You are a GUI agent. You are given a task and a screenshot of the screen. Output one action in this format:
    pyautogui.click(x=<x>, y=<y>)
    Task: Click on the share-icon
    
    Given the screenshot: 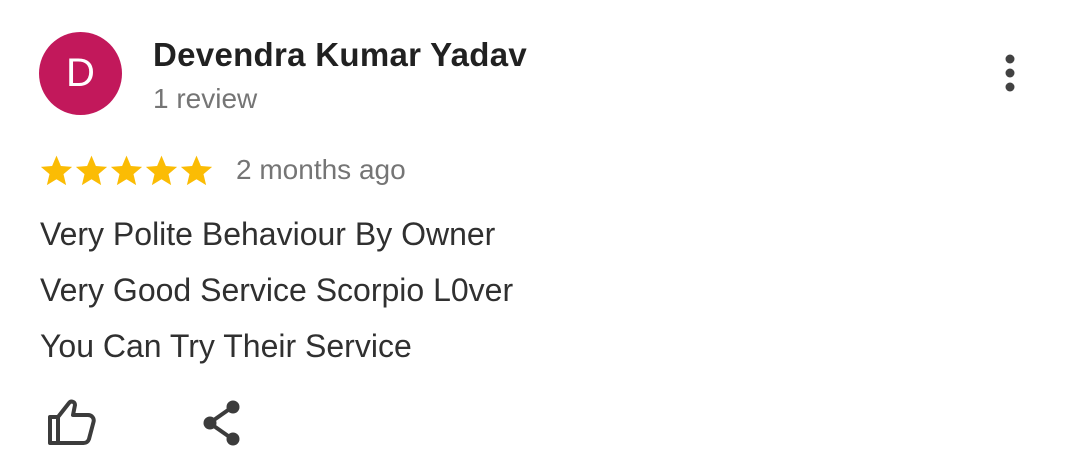 What is the action you would take?
    pyautogui.click(x=221, y=423)
    